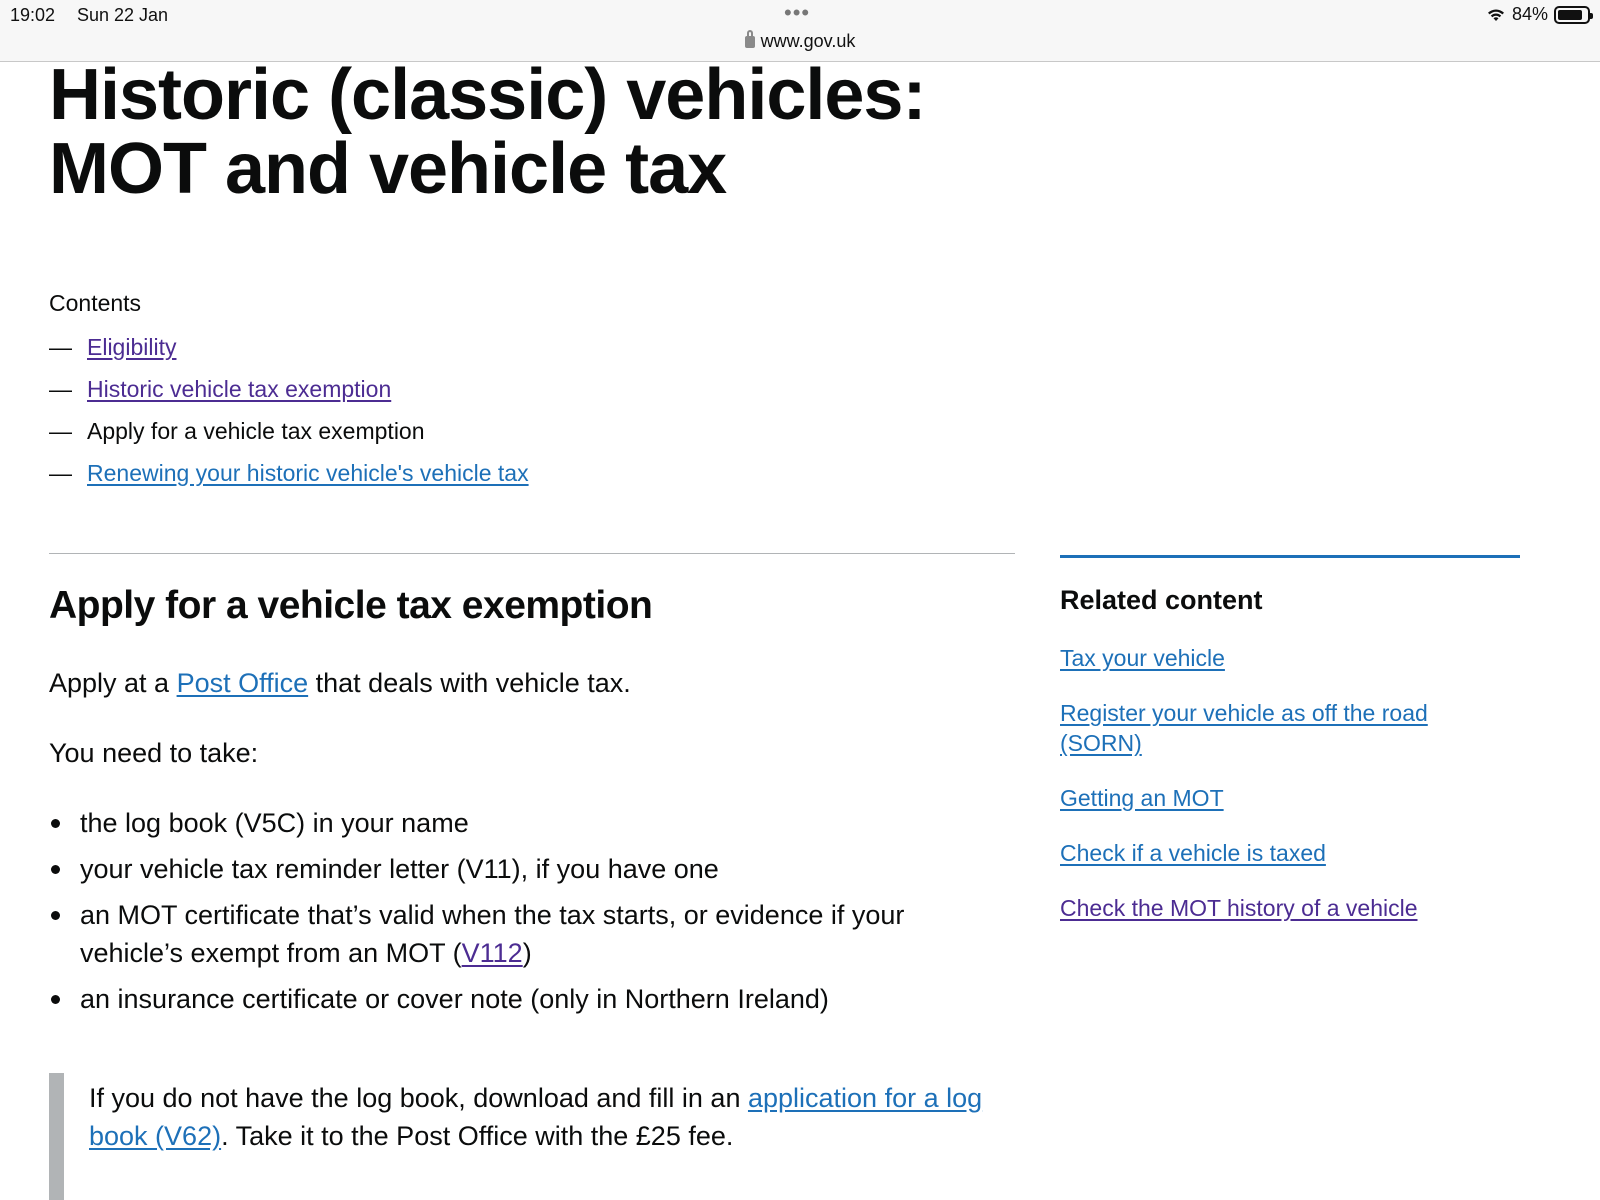 The width and height of the screenshot is (1600, 1200). What do you see at coordinates (1161, 600) in the screenshot?
I see `related-content-heading: Related content` at bounding box center [1161, 600].